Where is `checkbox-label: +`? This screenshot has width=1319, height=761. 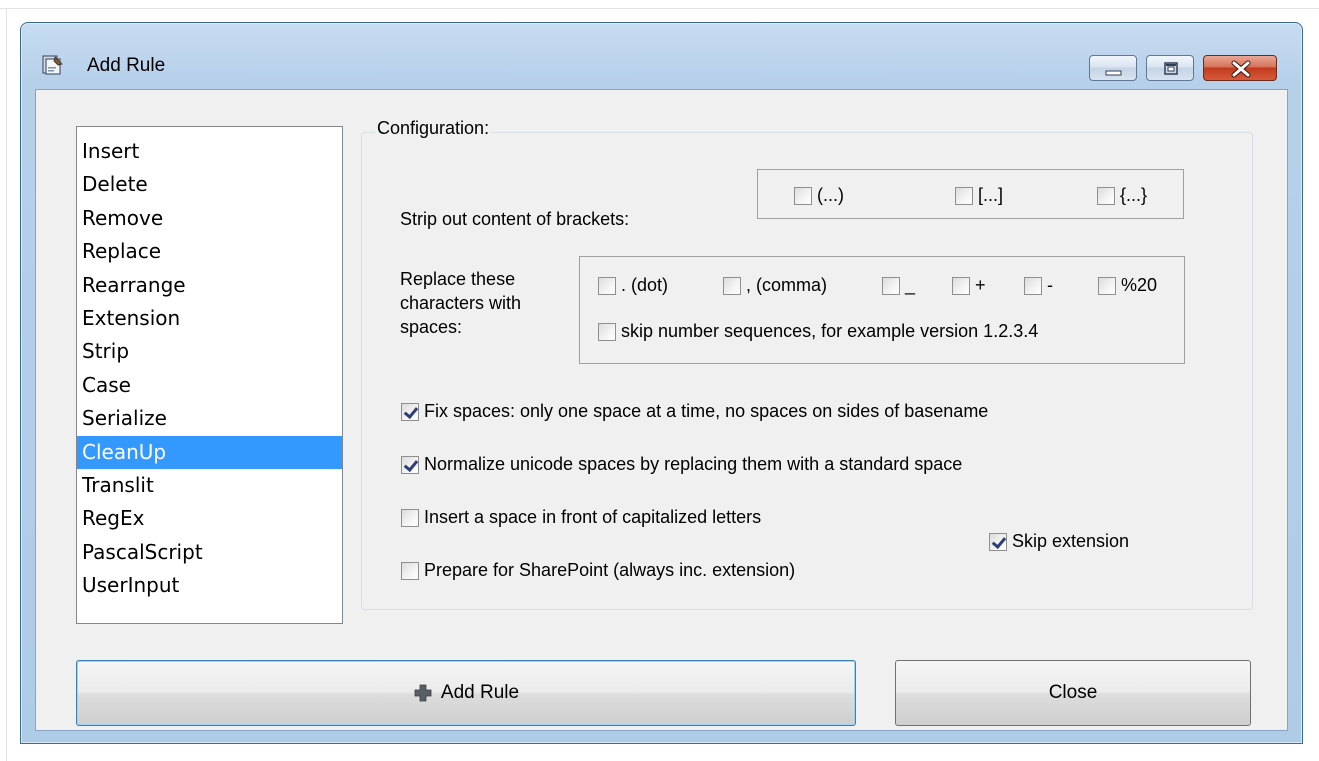 checkbox-label: + is located at coordinates (980, 285).